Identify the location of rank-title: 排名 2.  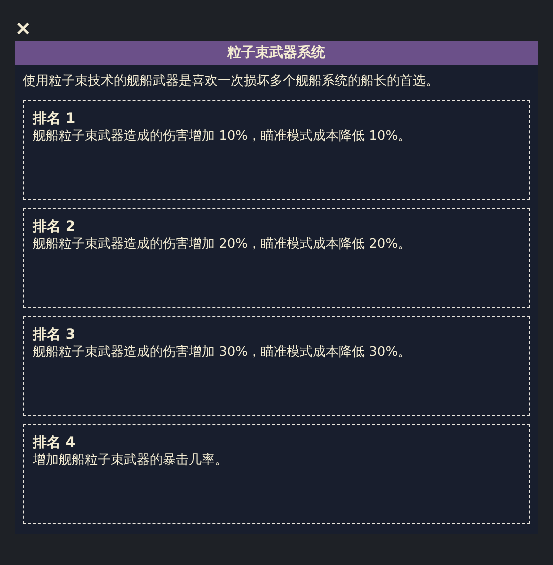
(55, 227).